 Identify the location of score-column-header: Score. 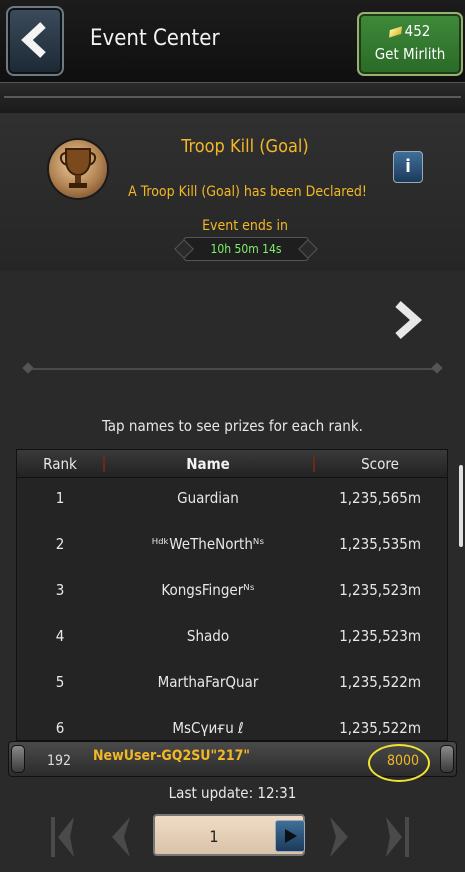
(380, 464).